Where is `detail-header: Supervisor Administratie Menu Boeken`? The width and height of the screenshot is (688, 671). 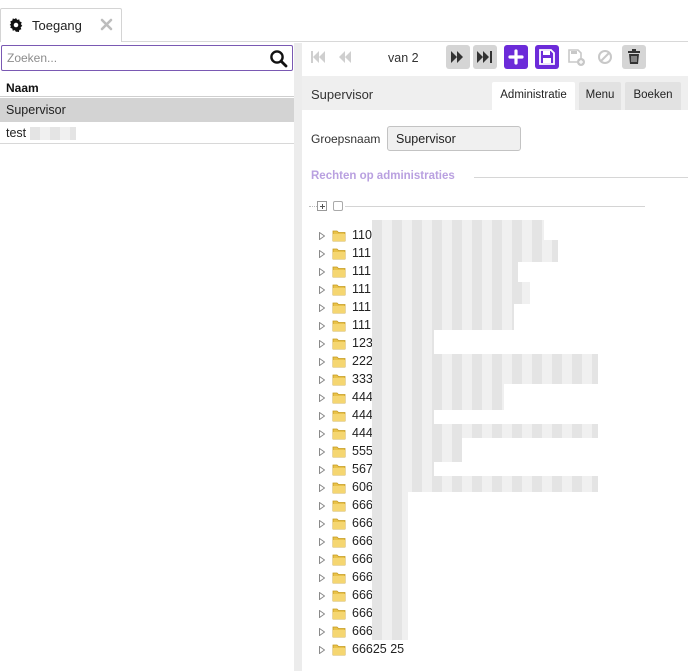 detail-header: Supervisor Administratie Menu Boeken is located at coordinates (495, 93).